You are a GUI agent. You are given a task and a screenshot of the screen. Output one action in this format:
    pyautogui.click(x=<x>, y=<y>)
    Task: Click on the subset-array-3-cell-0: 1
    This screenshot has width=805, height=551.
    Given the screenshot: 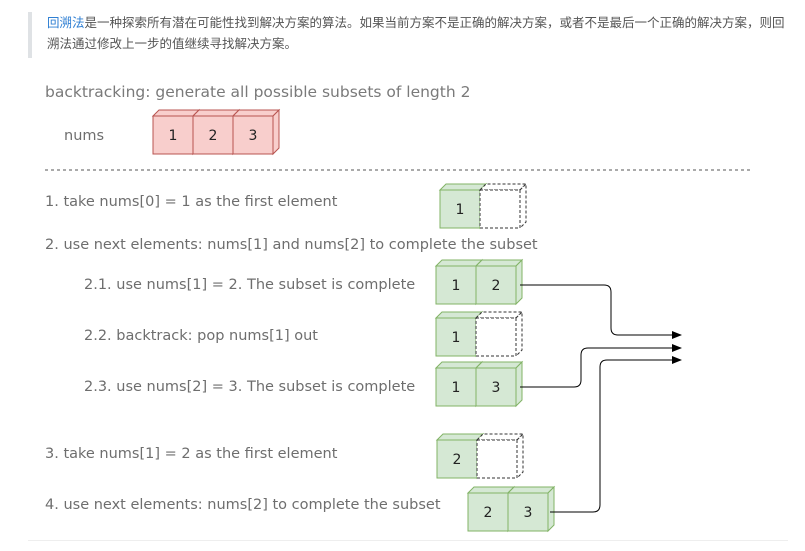 What is the action you would take?
    pyautogui.click(x=459, y=334)
    